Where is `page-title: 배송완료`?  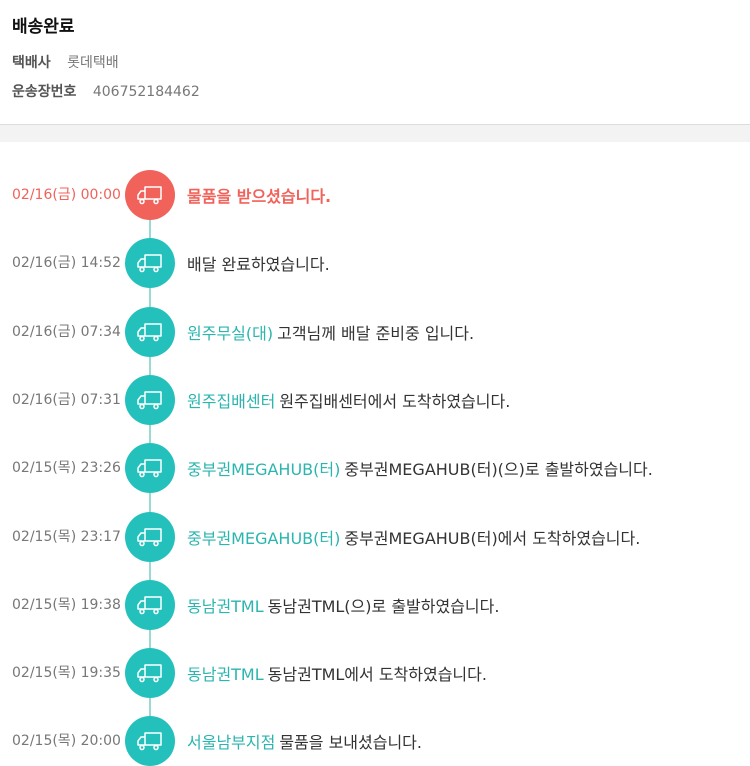 page-title: 배송완료 is located at coordinates (43, 27).